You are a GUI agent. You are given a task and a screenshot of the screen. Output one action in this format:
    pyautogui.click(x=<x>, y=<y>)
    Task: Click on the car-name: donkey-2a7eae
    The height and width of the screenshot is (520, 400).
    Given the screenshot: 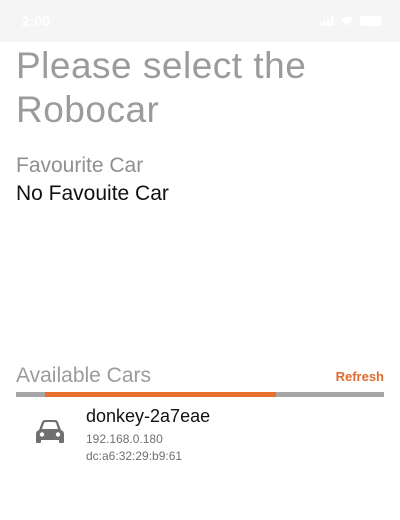 What is the action you would take?
    pyautogui.click(x=148, y=416)
    